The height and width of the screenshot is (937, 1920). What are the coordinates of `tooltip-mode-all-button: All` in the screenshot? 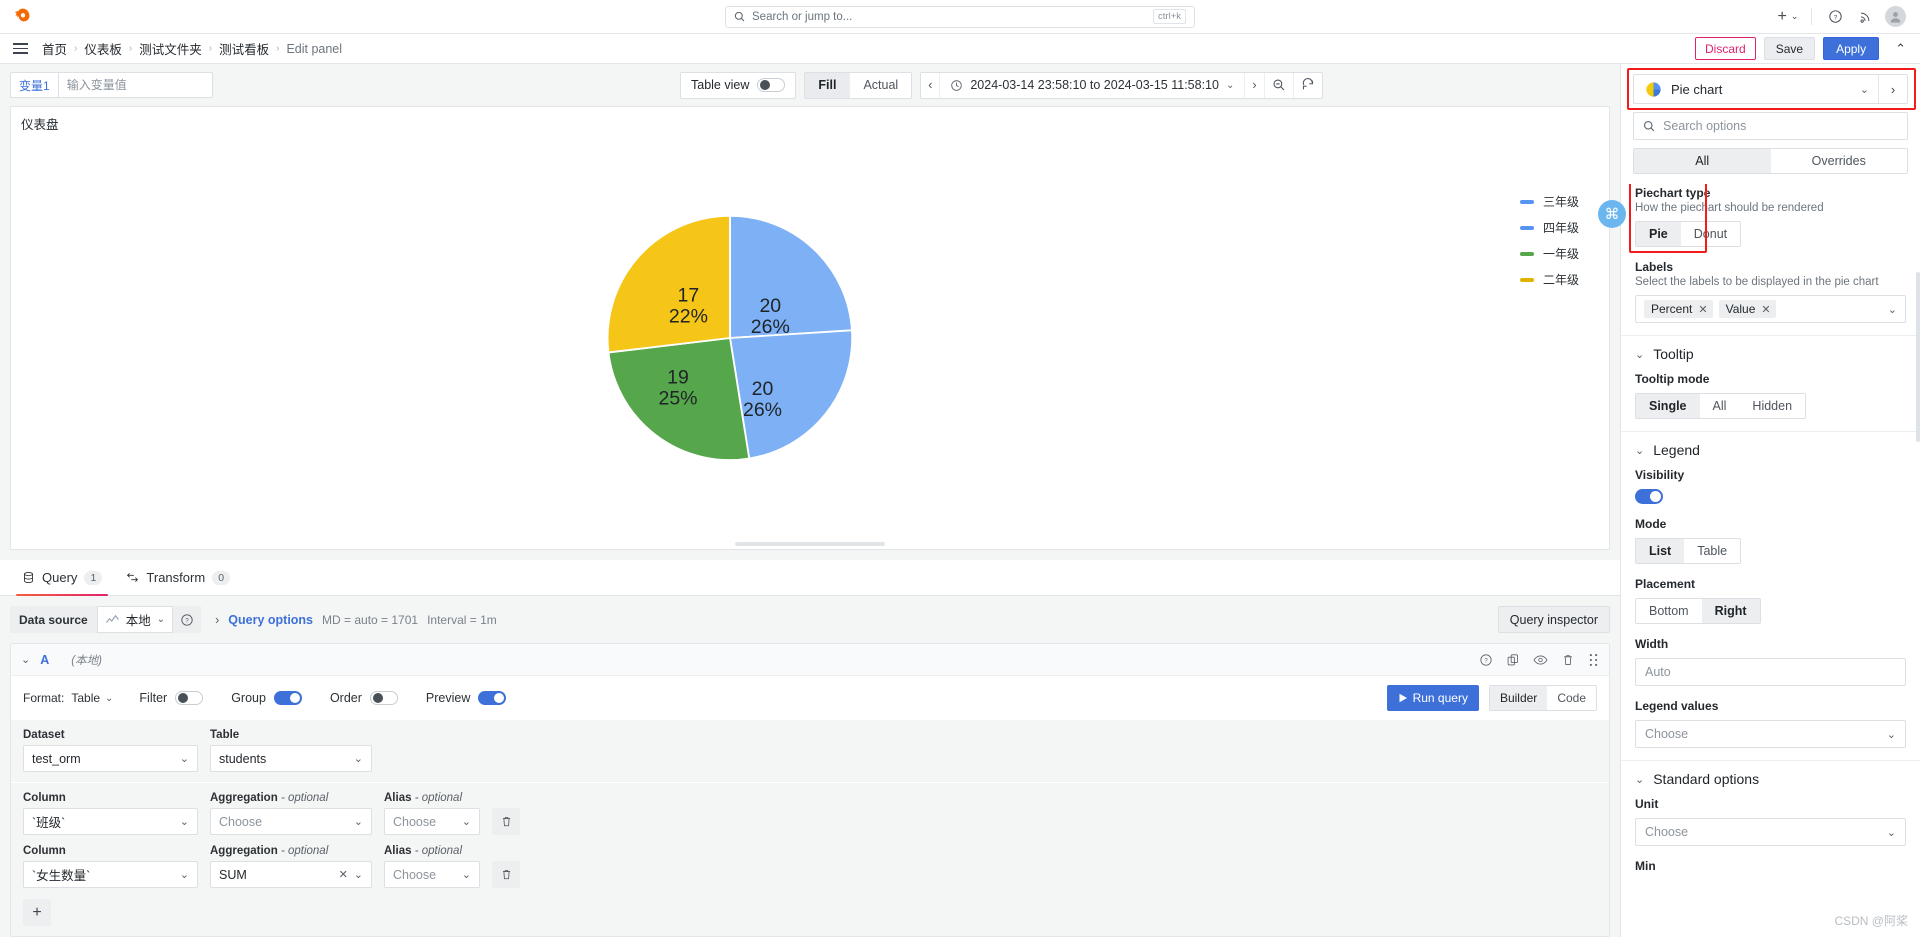 It's located at (1719, 406).